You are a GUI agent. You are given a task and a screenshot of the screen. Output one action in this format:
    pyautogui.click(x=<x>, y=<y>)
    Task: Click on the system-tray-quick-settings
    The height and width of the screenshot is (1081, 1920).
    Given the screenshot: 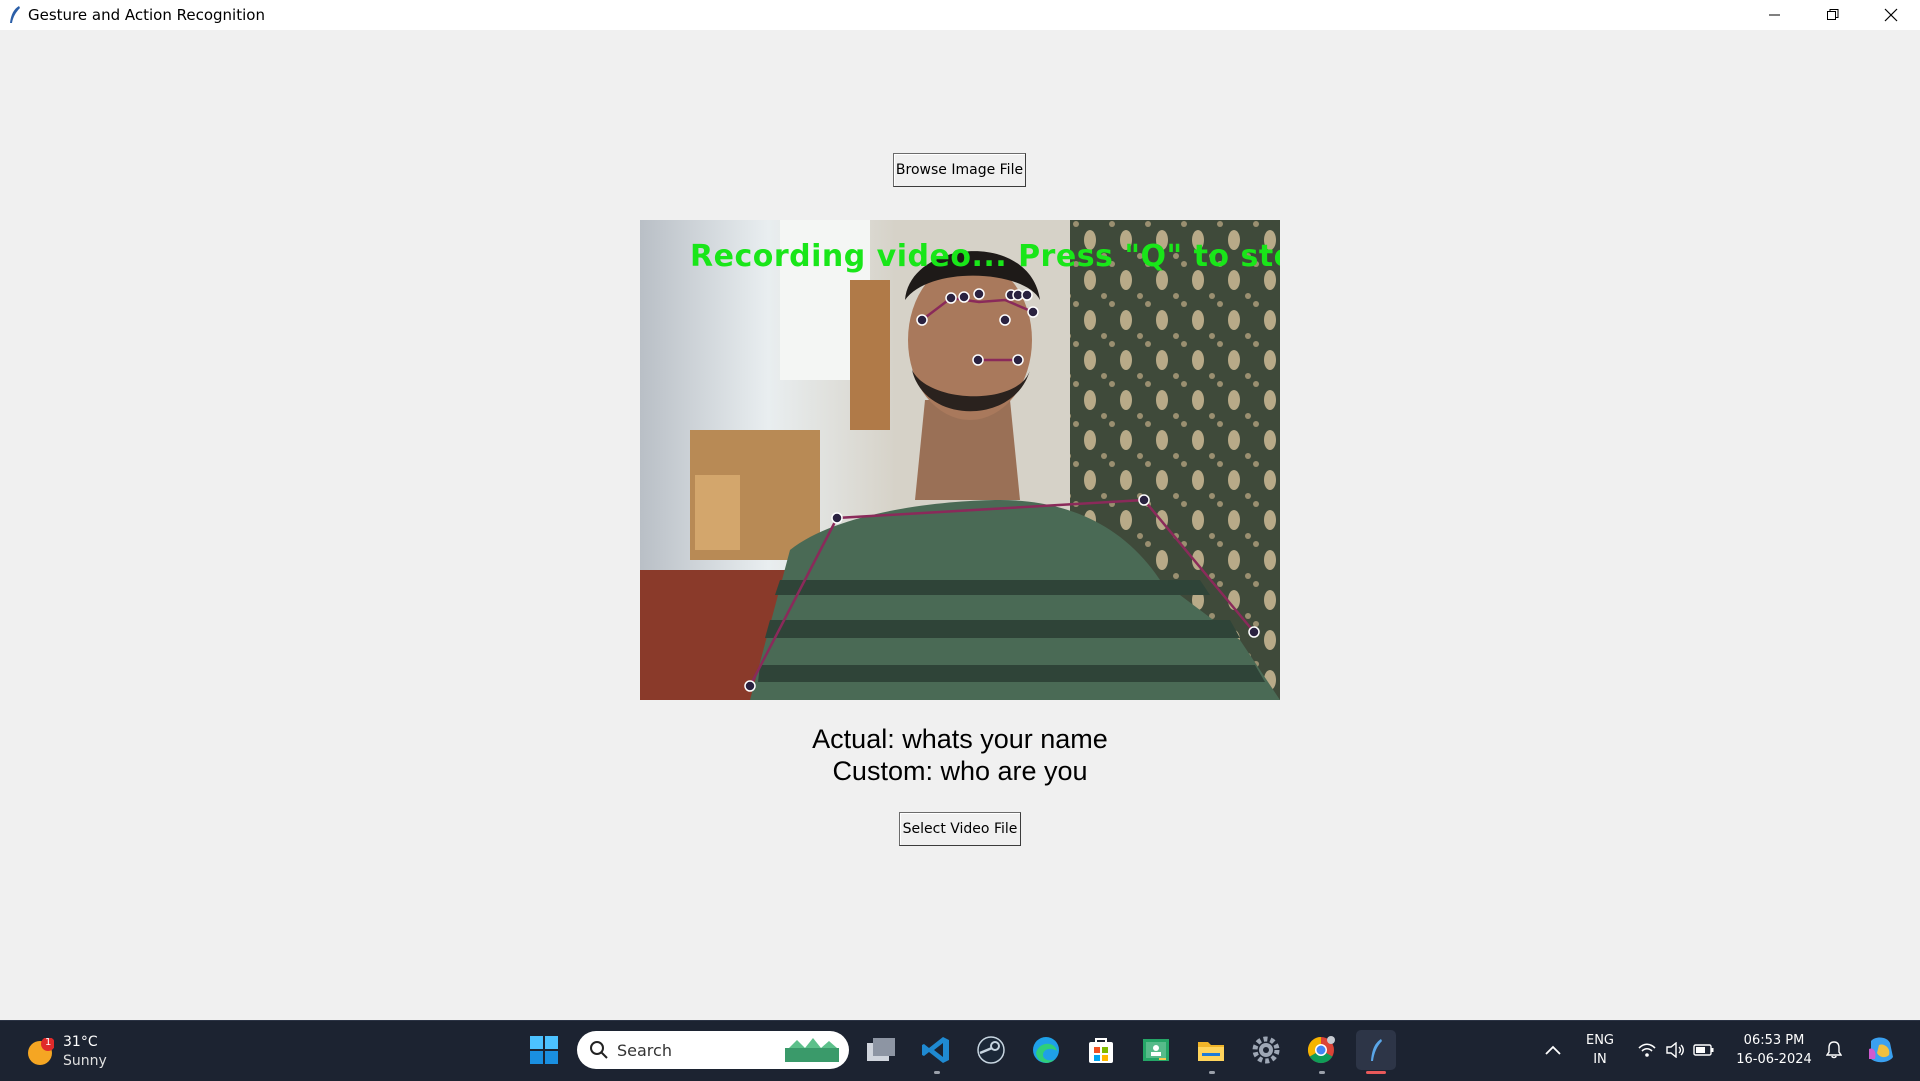 What is the action you would take?
    pyautogui.click(x=1676, y=1050)
    